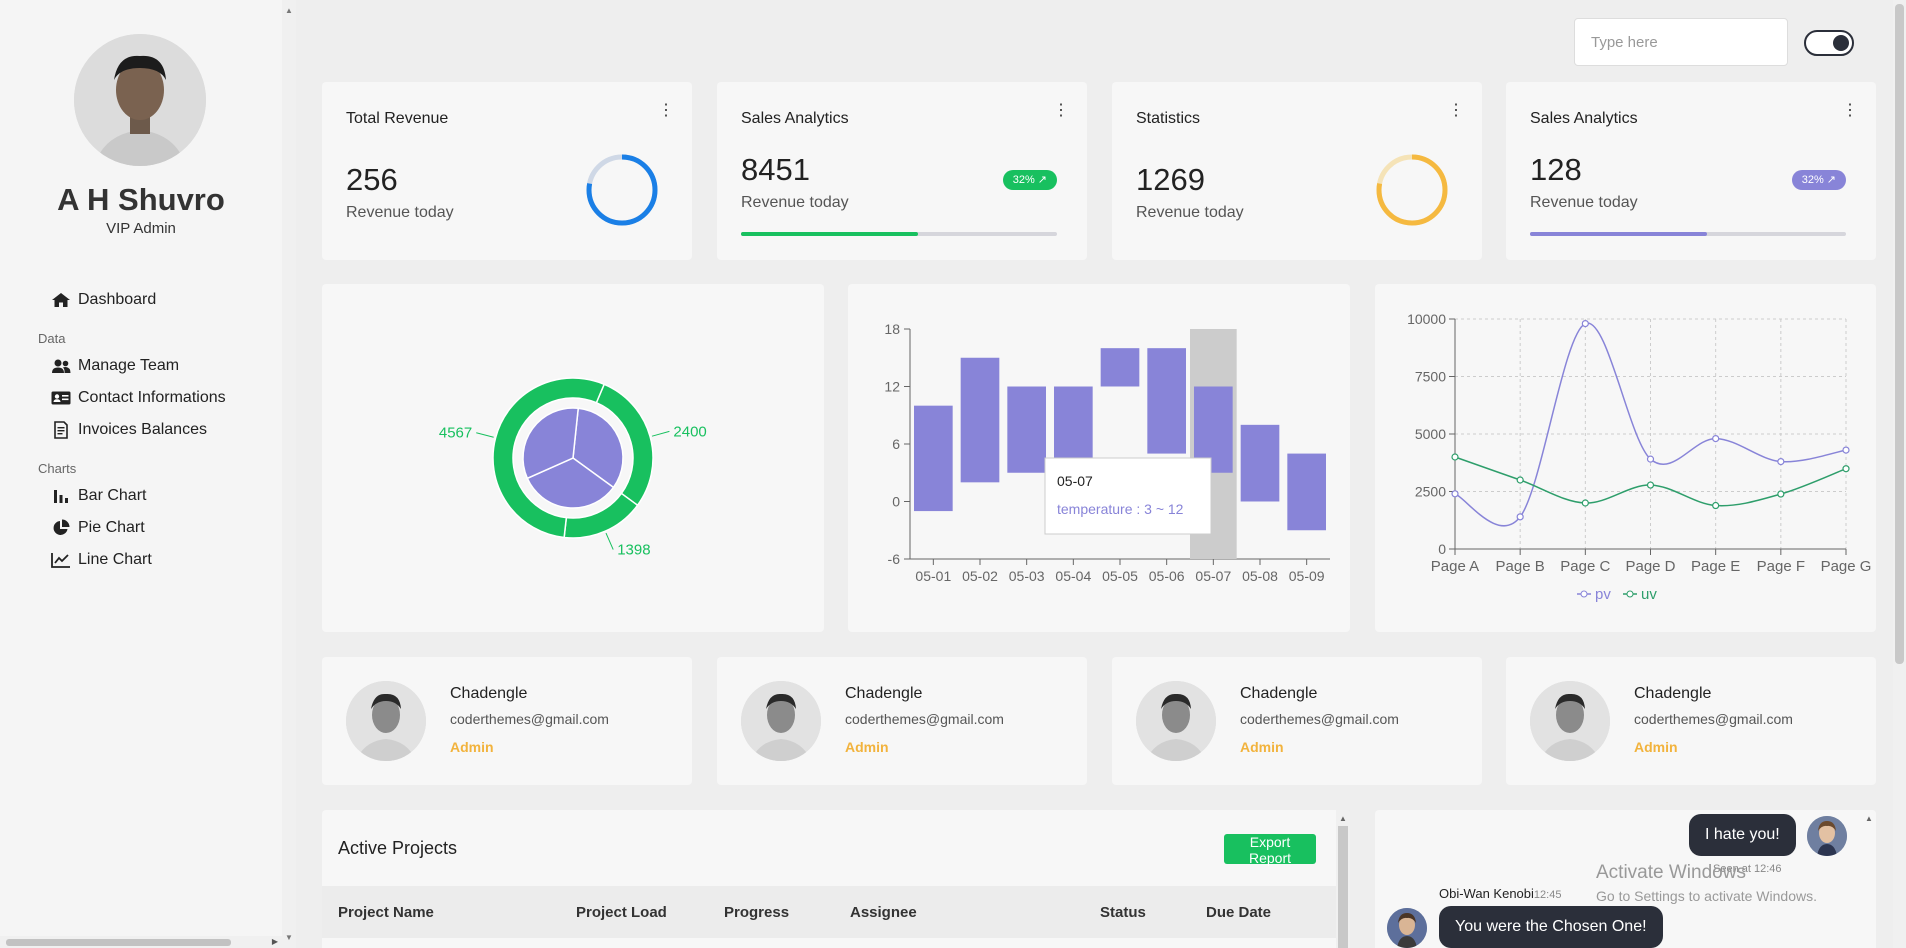 This screenshot has height=948, width=1906. Describe the element at coordinates (1846, 566) in the screenshot. I see `x-tick-label: Page G` at that location.